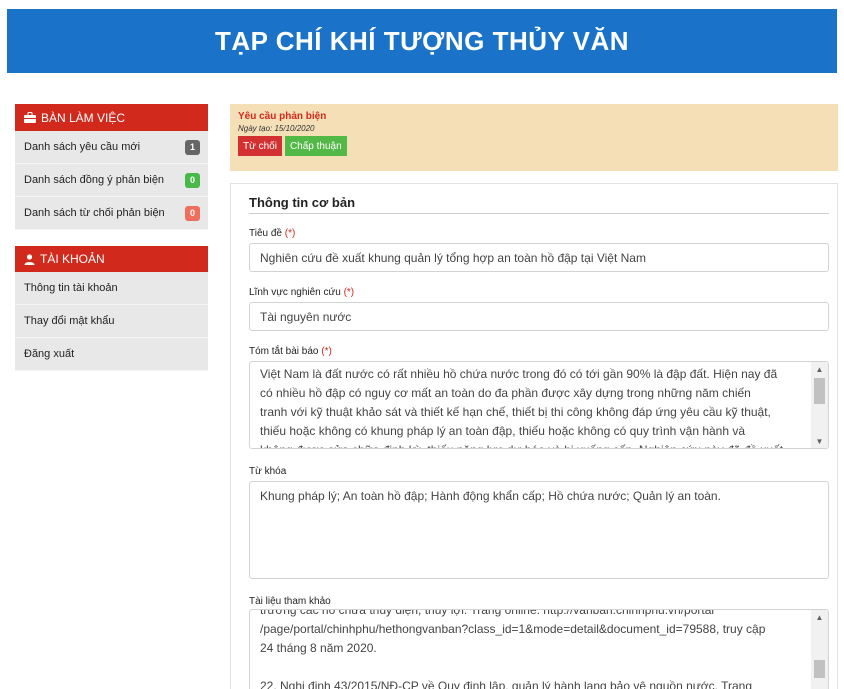  What do you see at coordinates (83, 117) in the screenshot?
I see `workspace-title: BÀN LÀM VIỆC` at bounding box center [83, 117].